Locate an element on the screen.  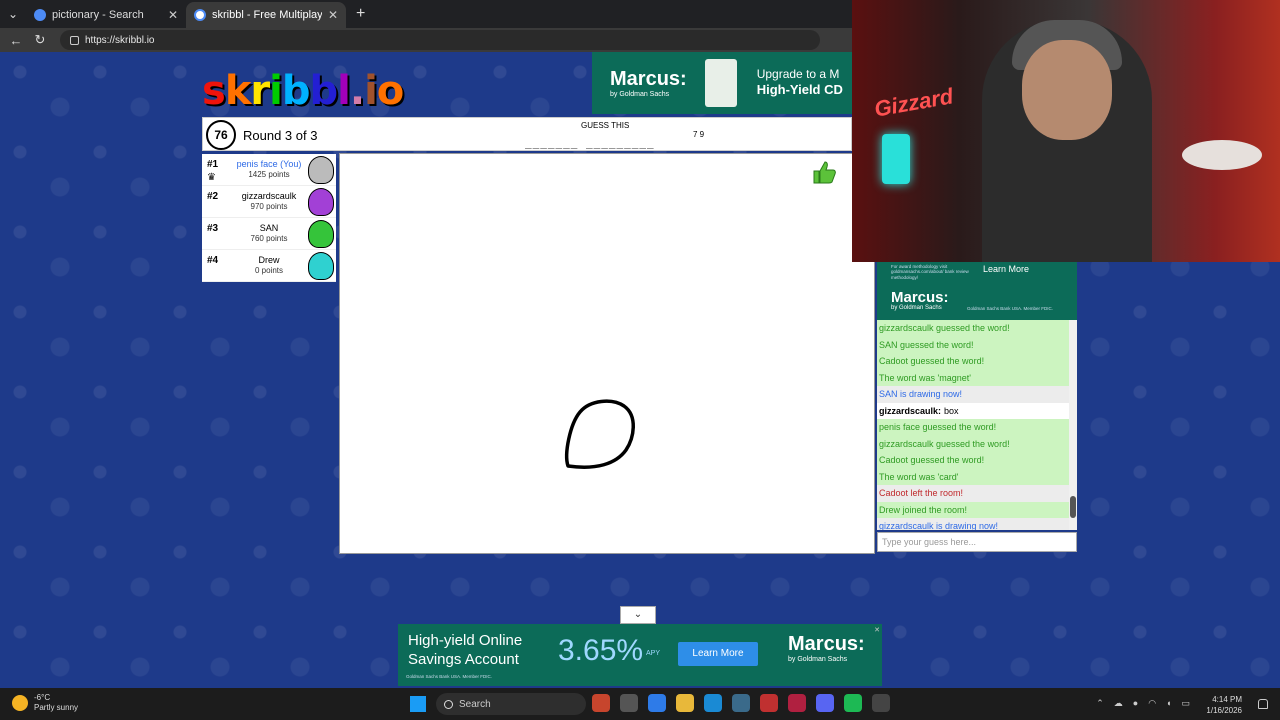
ad-close-icon: ✕ is located at coordinates (877, 630).